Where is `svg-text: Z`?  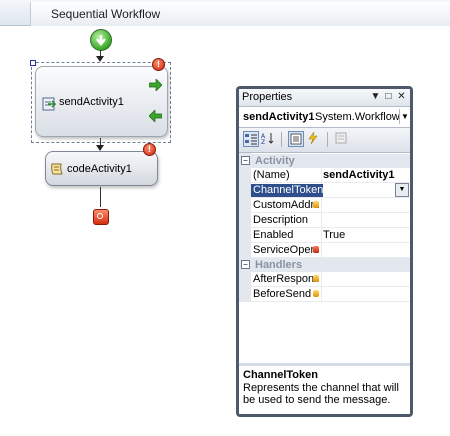
svg-text: Z is located at coordinates (263, 142).